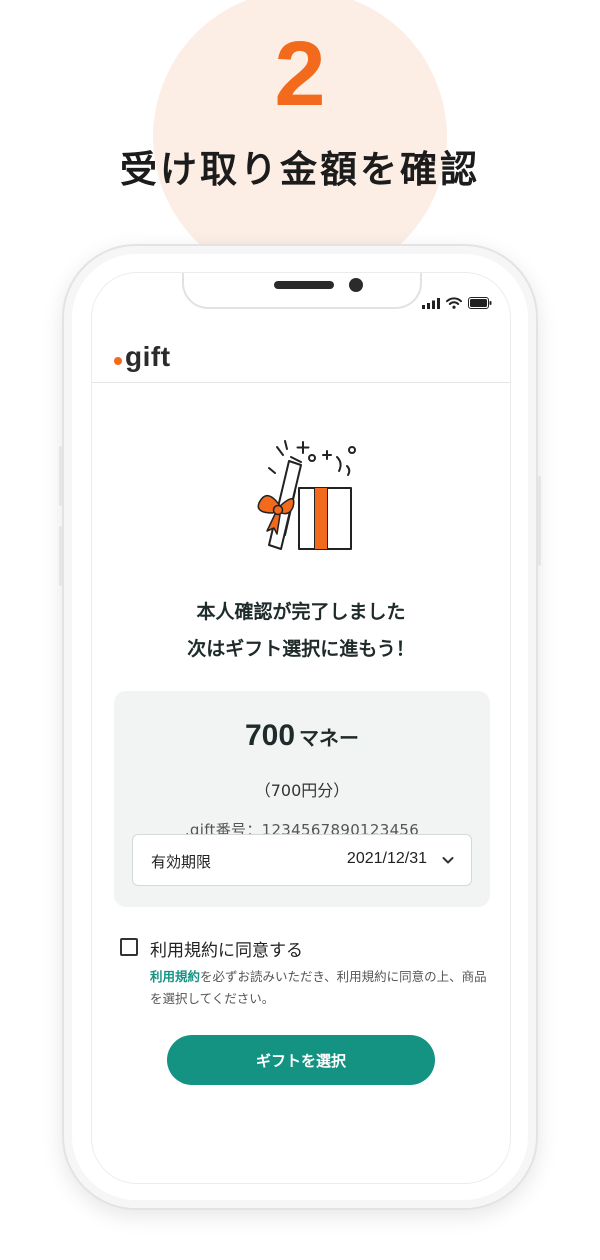 The width and height of the screenshot is (600, 1260). I want to click on amount-value: 700, so click(270, 735).